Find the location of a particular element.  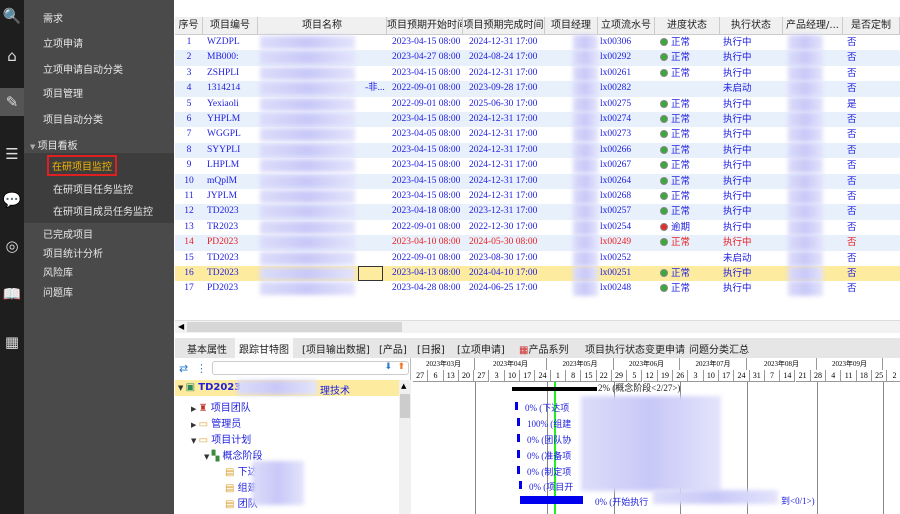

tab: 问题分类汇总 is located at coordinates (719, 348).